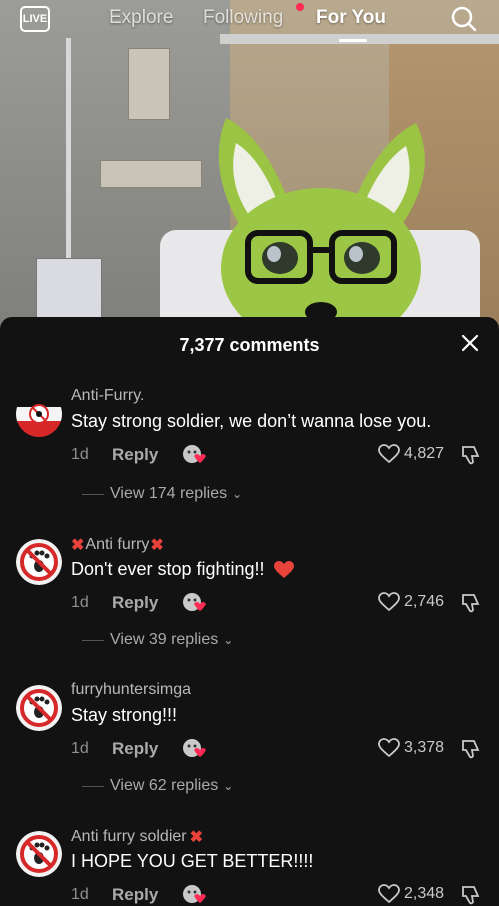 This screenshot has height=906, width=499. Describe the element at coordinates (470, 343) in the screenshot. I see `close-icon` at that location.